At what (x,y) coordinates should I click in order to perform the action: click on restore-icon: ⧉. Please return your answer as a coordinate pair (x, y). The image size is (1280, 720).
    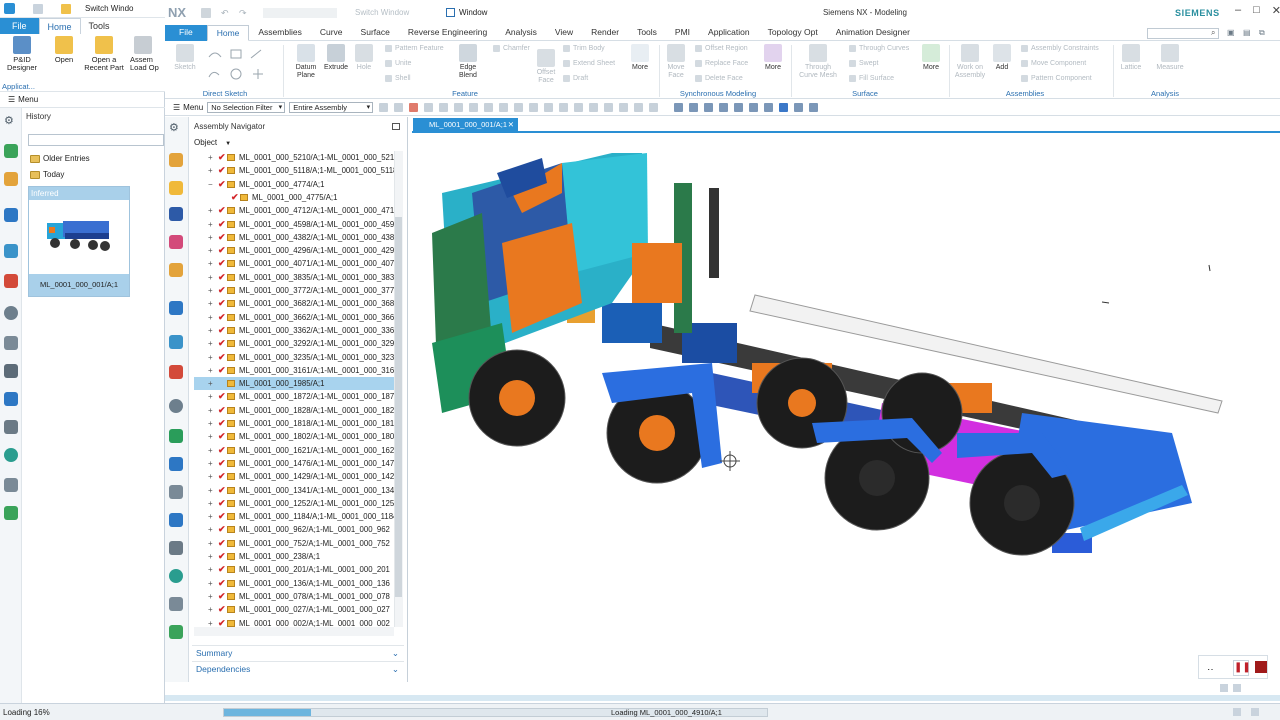
    Looking at the image, I should click on (1262, 33).